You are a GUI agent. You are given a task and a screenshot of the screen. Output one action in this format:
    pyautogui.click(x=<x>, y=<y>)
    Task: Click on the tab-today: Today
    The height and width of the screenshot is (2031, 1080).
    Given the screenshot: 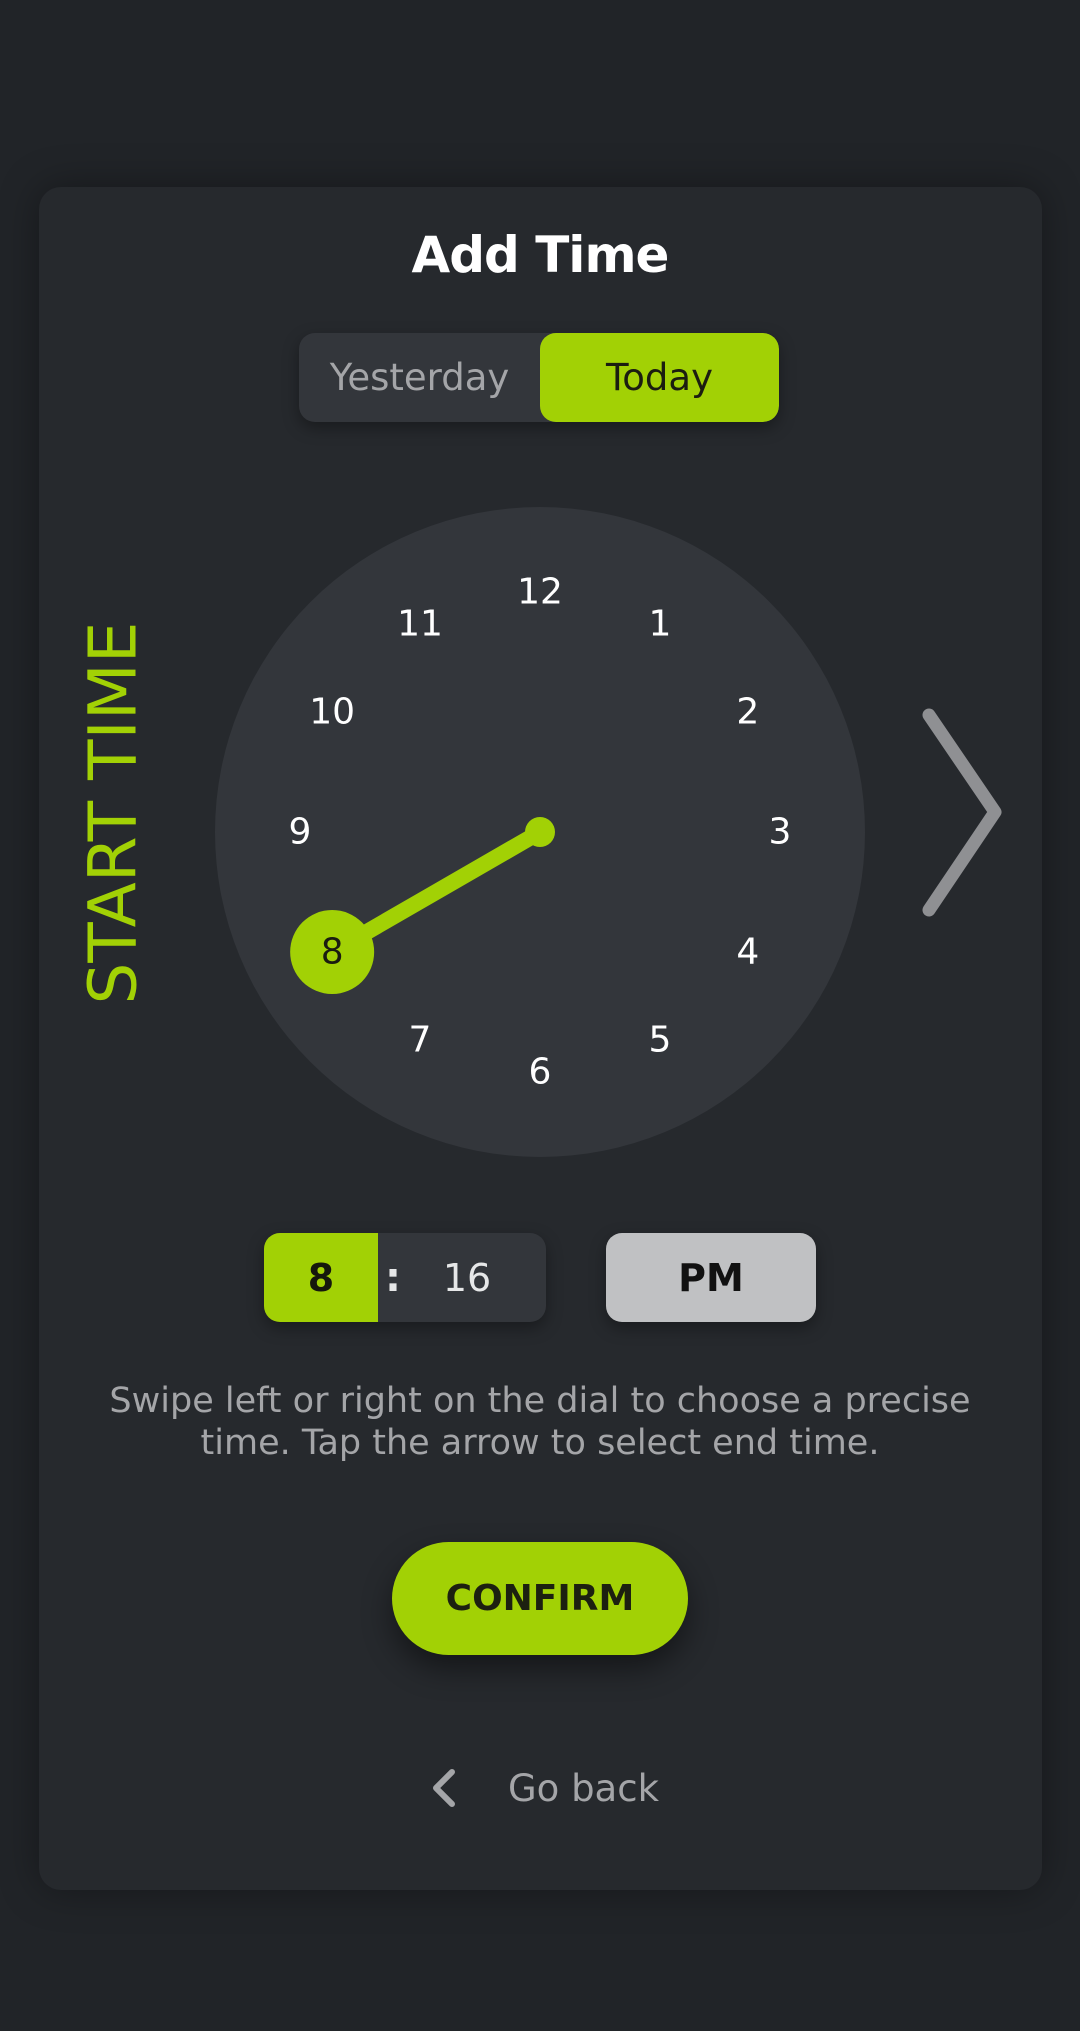 What is the action you would take?
    pyautogui.click(x=659, y=377)
    